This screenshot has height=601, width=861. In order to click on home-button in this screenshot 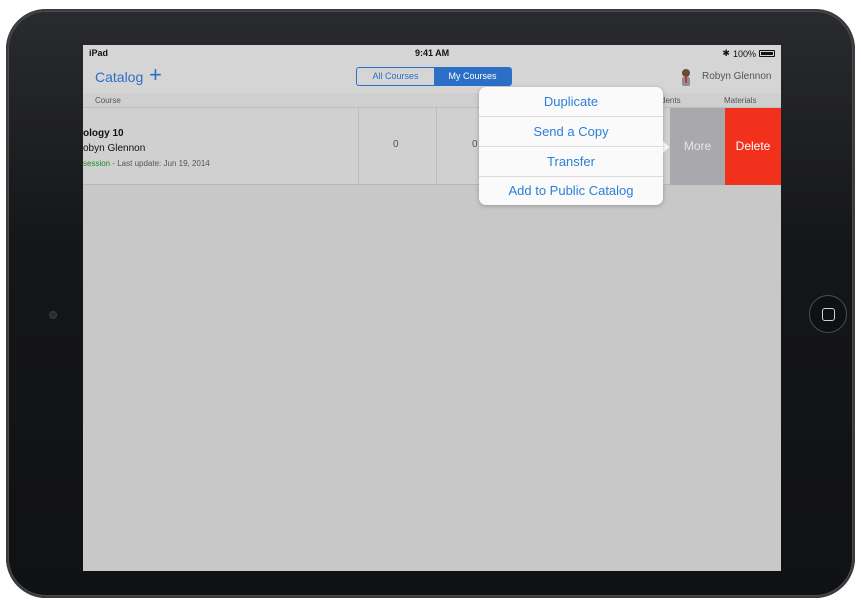, I will do `click(828, 314)`.